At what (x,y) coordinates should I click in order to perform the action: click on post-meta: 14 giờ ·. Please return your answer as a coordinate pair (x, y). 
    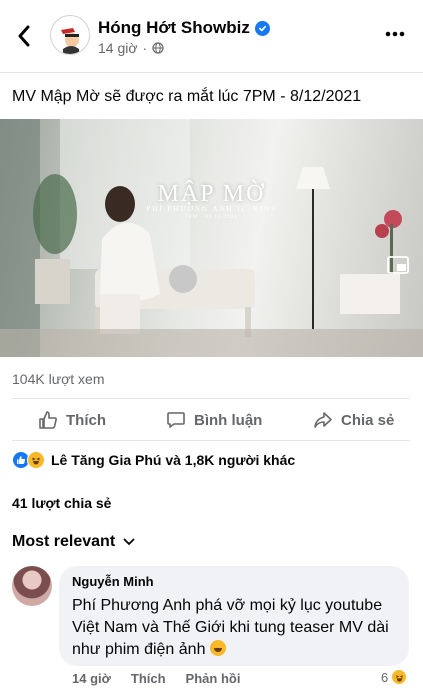
    Looking at the image, I should click on (131, 48).